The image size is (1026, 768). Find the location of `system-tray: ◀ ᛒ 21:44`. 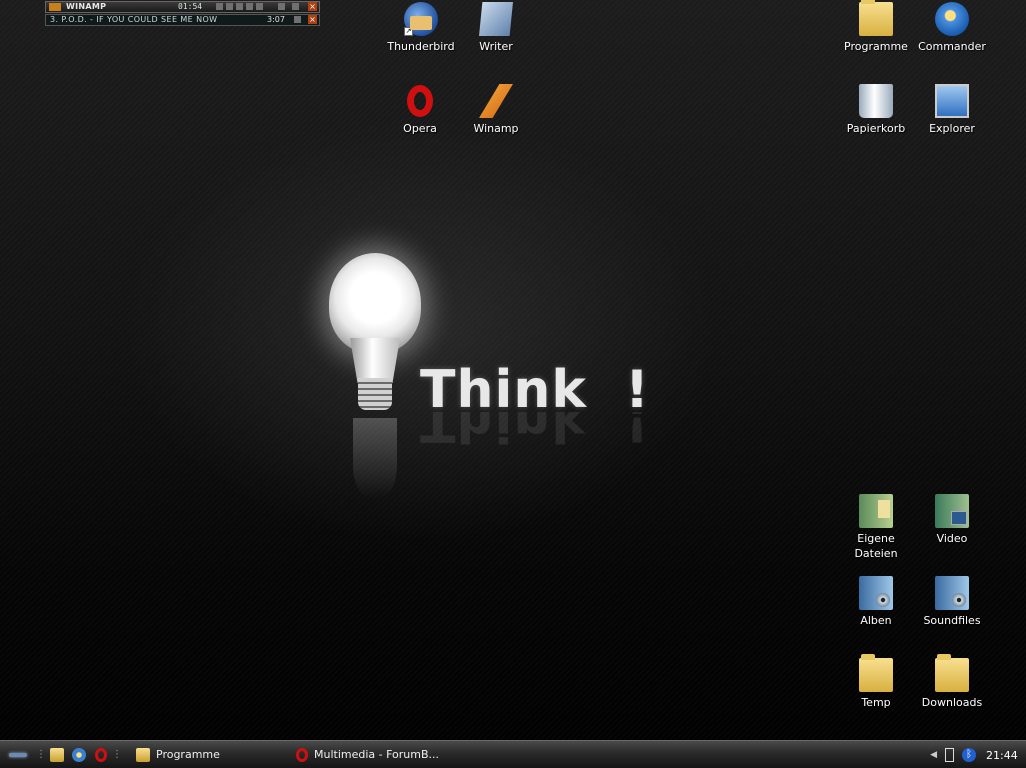

system-tray: ◀ ᛒ 21:44 is located at coordinates (978, 754).